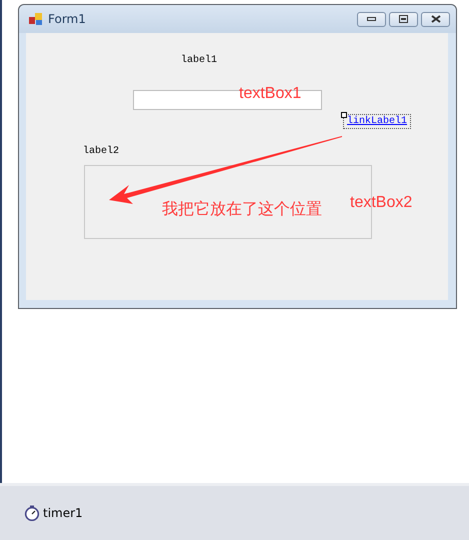 This screenshot has height=540, width=469. Describe the element at coordinates (377, 121) in the screenshot. I see `link: linkLabel1` at that location.